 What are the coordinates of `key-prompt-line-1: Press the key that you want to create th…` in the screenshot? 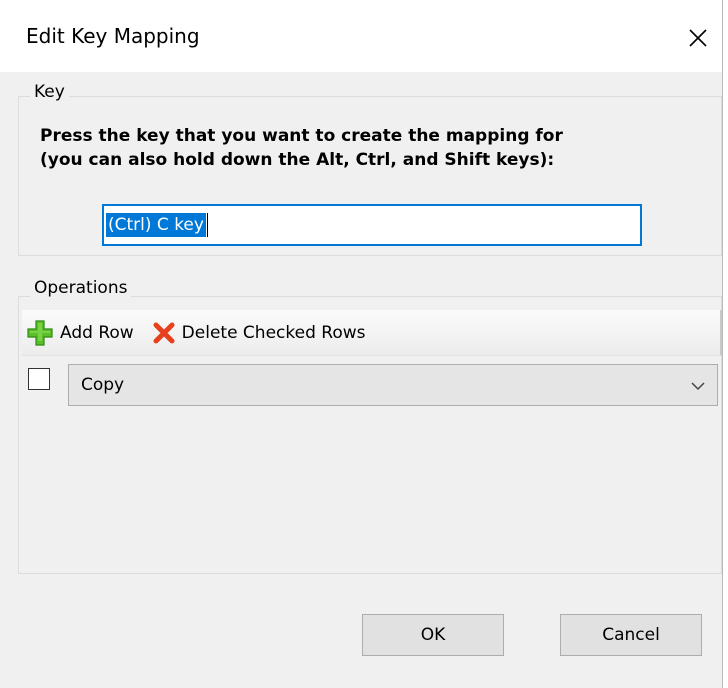 It's located at (301, 136).